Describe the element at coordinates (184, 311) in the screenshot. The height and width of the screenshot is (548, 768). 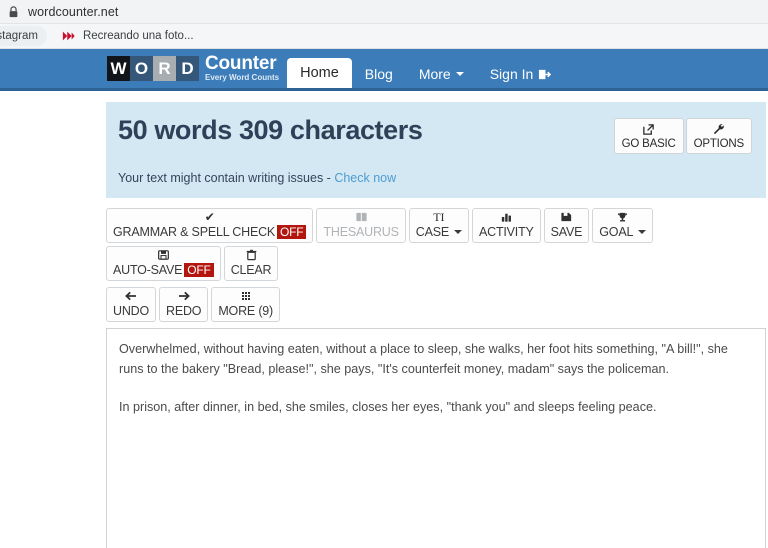
I see `redo-label: REDO` at that location.